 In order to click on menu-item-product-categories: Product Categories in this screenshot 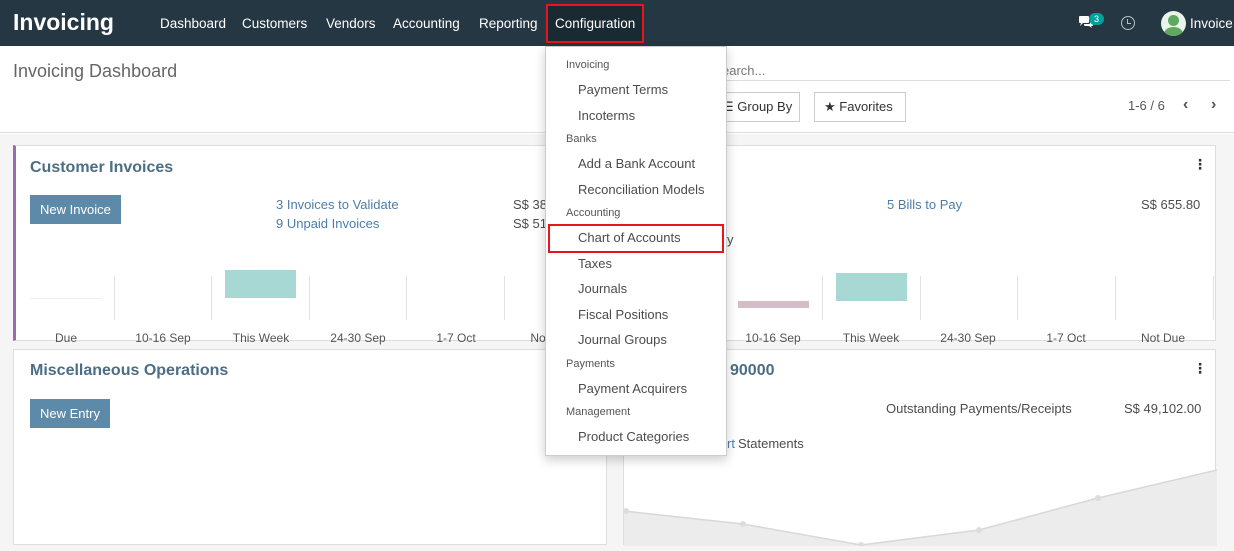, I will do `click(633, 436)`.